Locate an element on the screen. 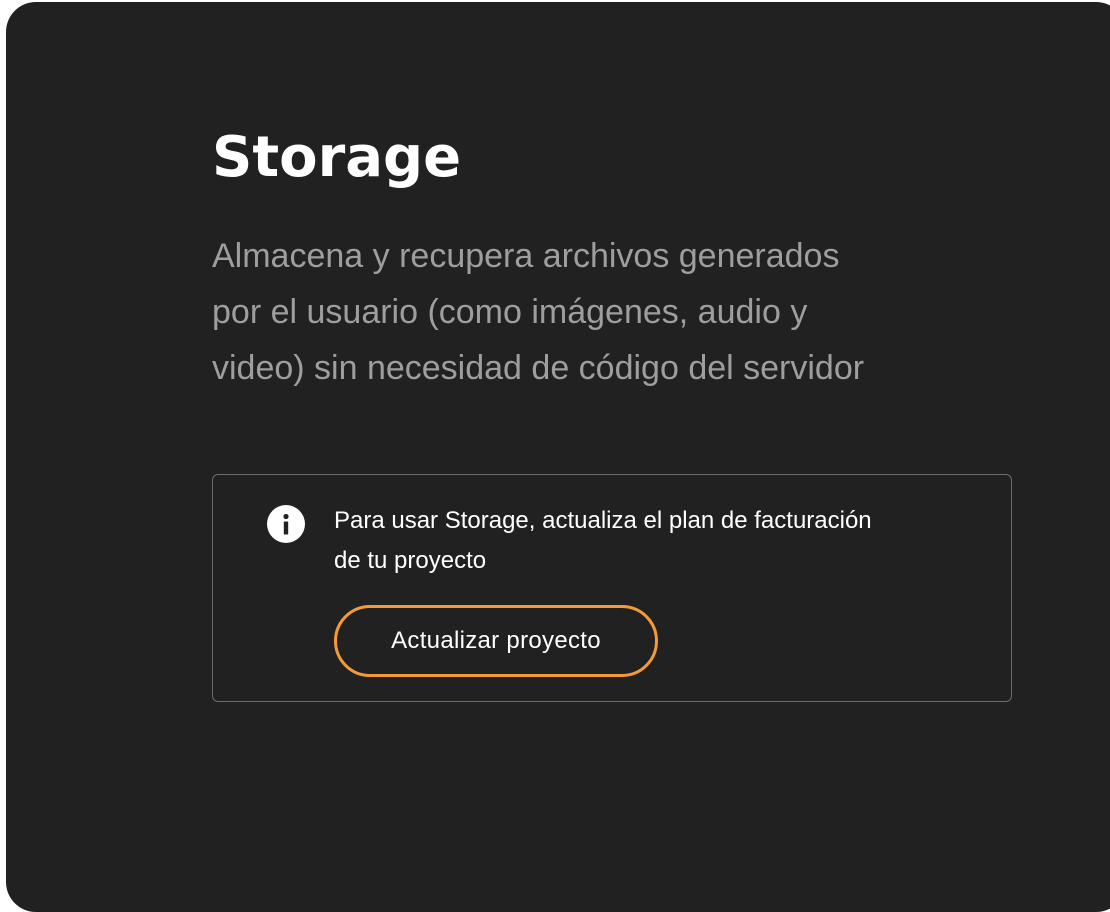 Image resolution: width=1110 pixels, height=912 pixels. description-line: por el usuario (como imágenes, audio y is located at coordinates (510, 312).